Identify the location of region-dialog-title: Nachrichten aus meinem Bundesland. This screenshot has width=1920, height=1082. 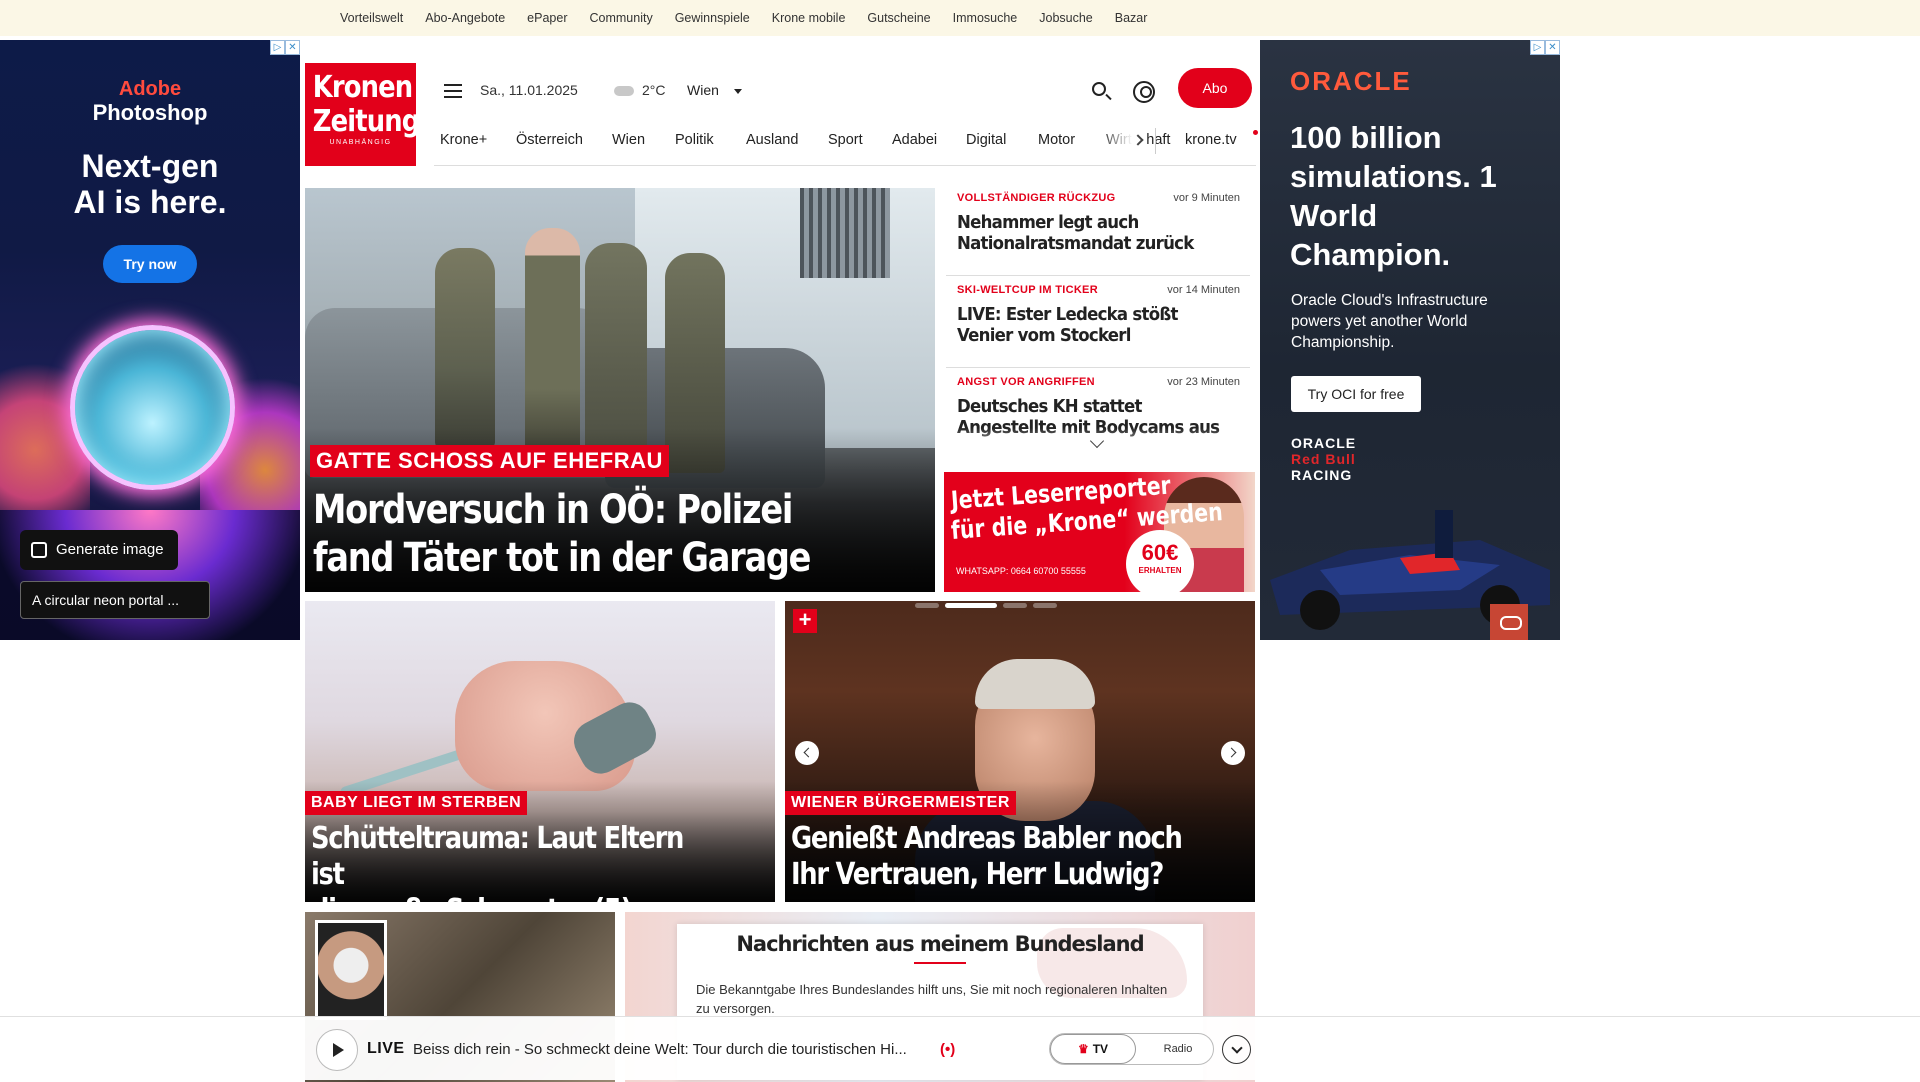
(940, 944).